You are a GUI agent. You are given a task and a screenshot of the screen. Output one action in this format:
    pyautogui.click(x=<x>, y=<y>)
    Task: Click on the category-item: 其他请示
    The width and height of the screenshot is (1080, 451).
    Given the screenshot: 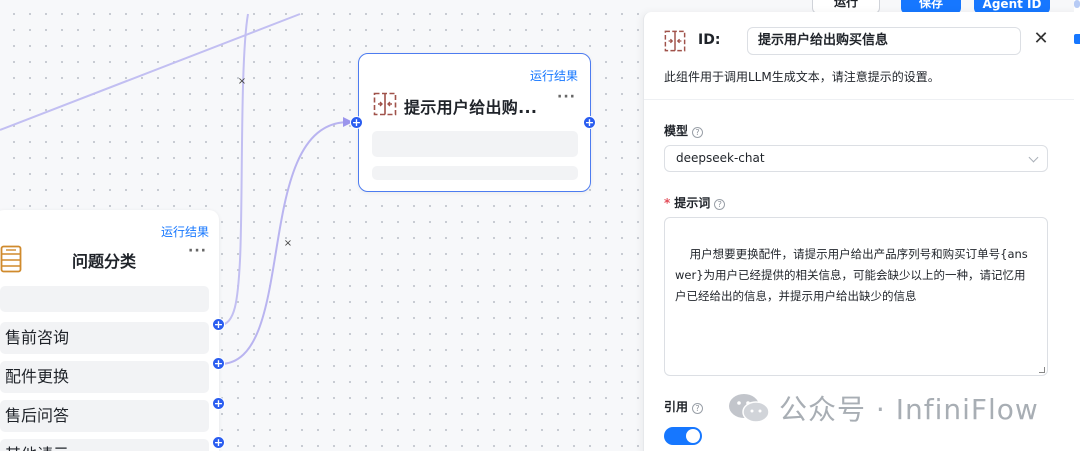 What is the action you would take?
    pyautogui.click(x=104, y=445)
    